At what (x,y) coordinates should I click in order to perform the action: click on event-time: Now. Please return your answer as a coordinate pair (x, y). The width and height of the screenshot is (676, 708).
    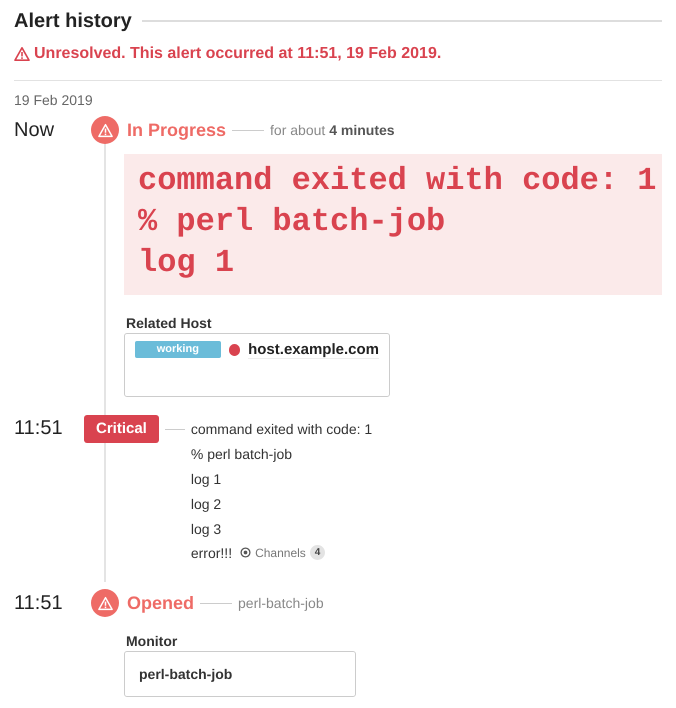
    Looking at the image, I should click on (35, 130).